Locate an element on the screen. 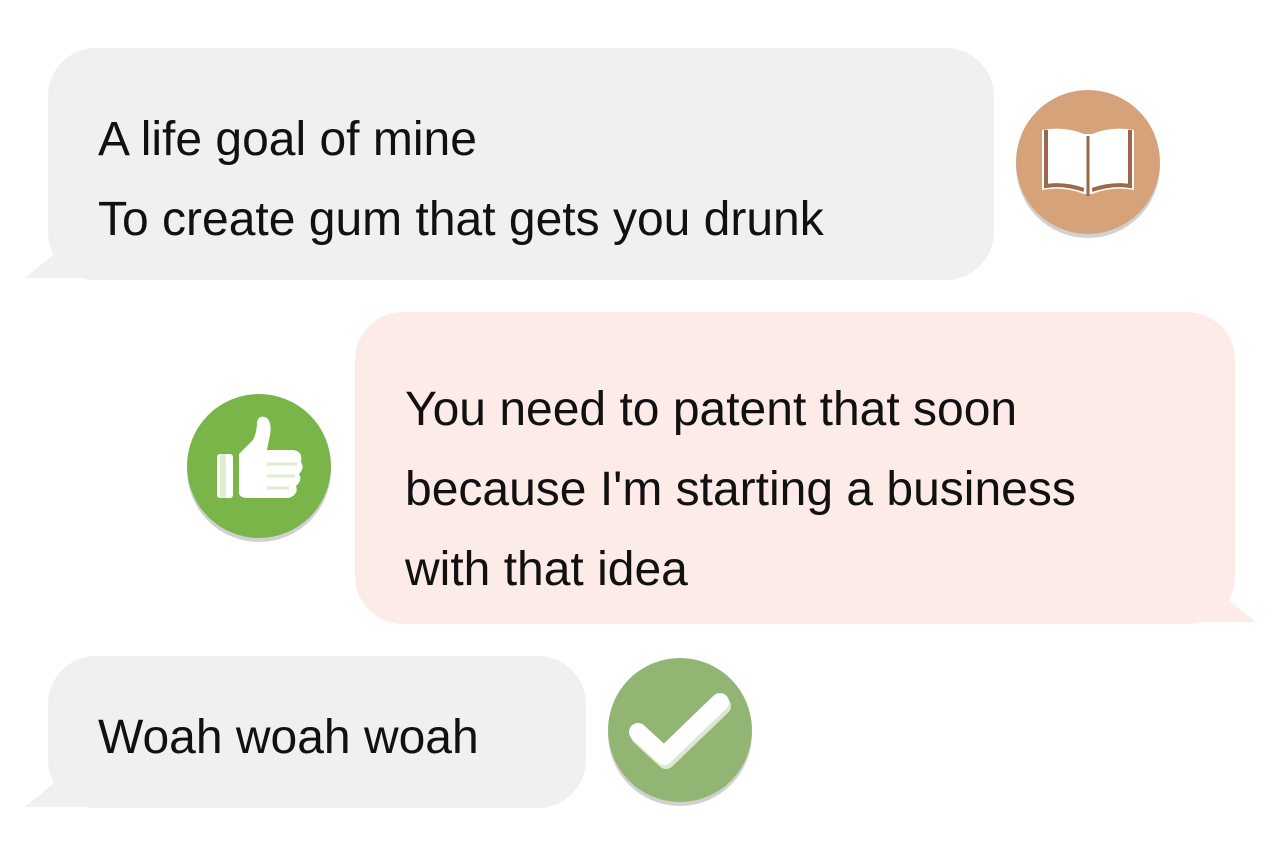 The height and width of the screenshot is (856, 1280). message-text-line: You need to patent that soon is located at coordinates (711, 409).